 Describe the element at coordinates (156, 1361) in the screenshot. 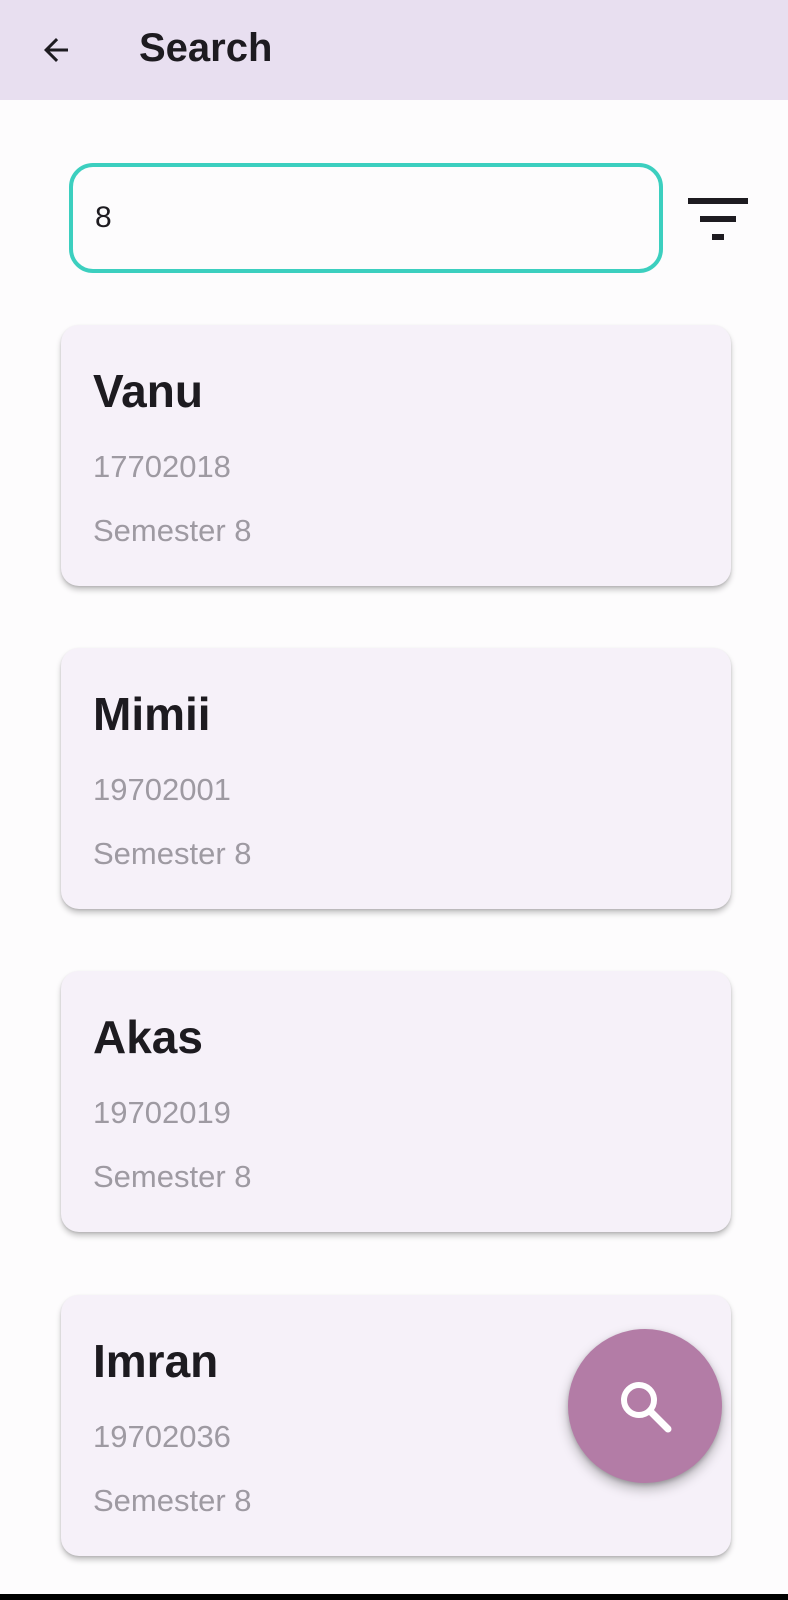

I see `student-name: Imran` at that location.